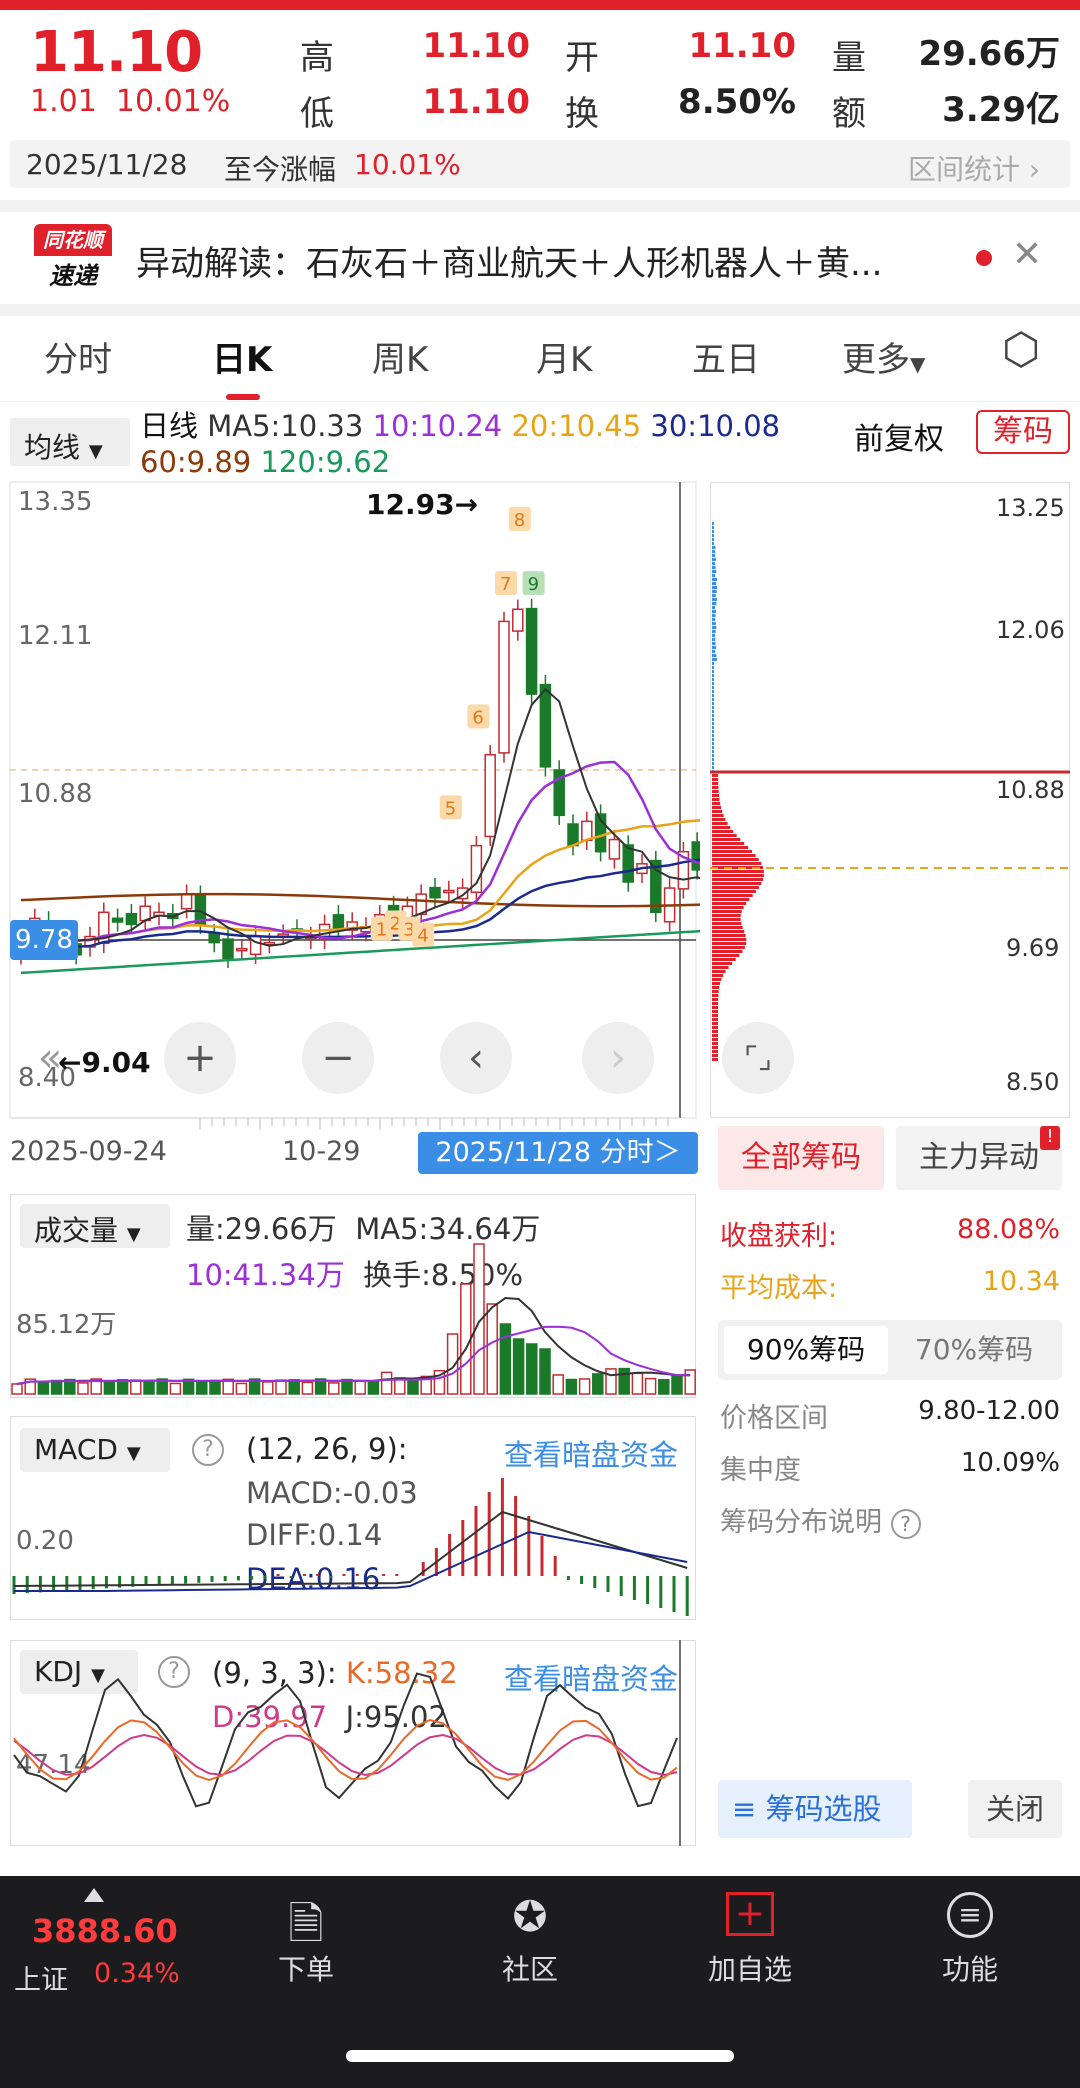 The height and width of the screenshot is (2088, 1080). I want to click on plus-box-icon: +, so click(750, 1914).